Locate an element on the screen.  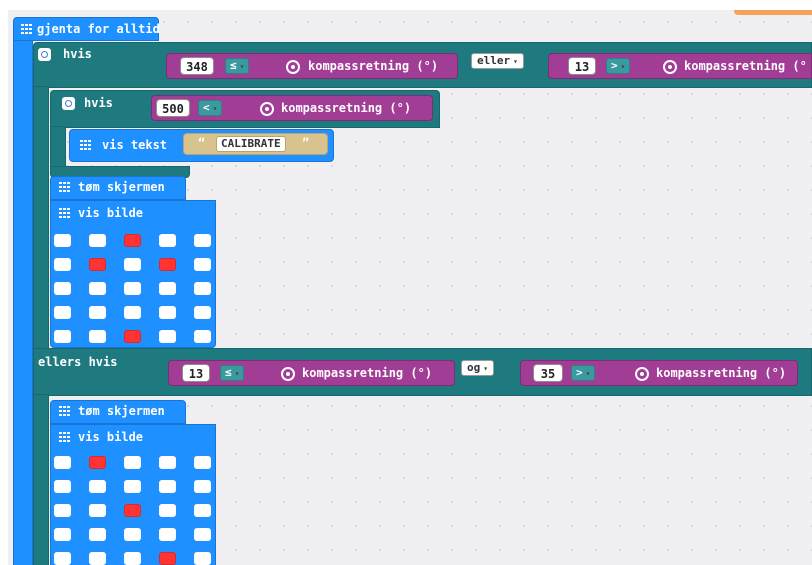
operator-dropdown-3: < ▾ is located at coordinates (210, 108).